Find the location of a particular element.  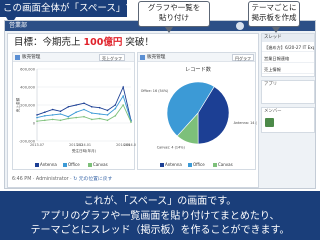

pie-chart-legend: Antenna Office Canvas is located at coordinates (196, 165).